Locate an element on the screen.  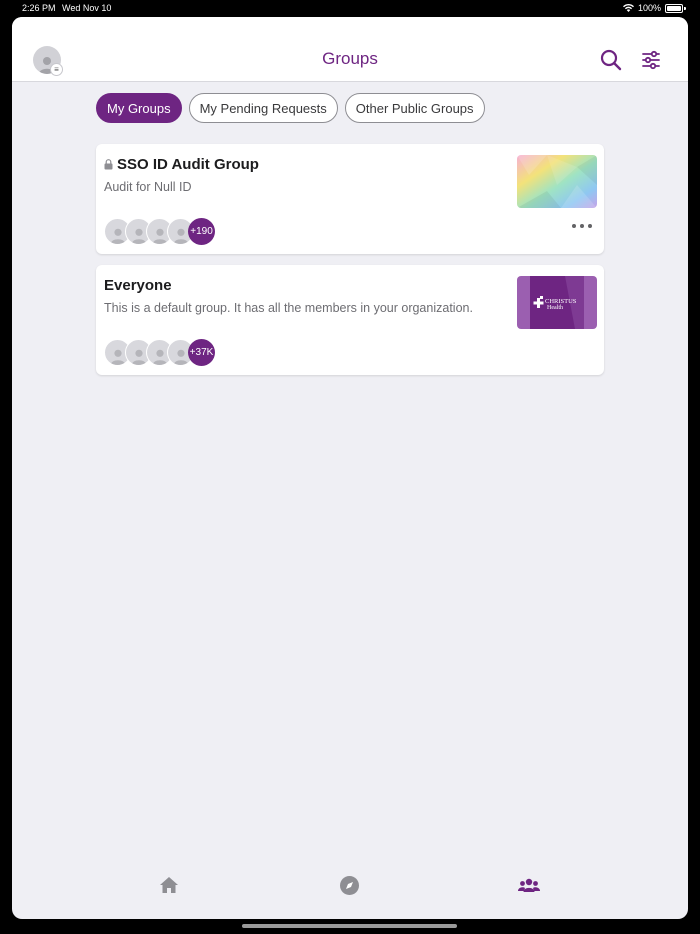
bottom-tab-bar is located at coordinates (350, 885).